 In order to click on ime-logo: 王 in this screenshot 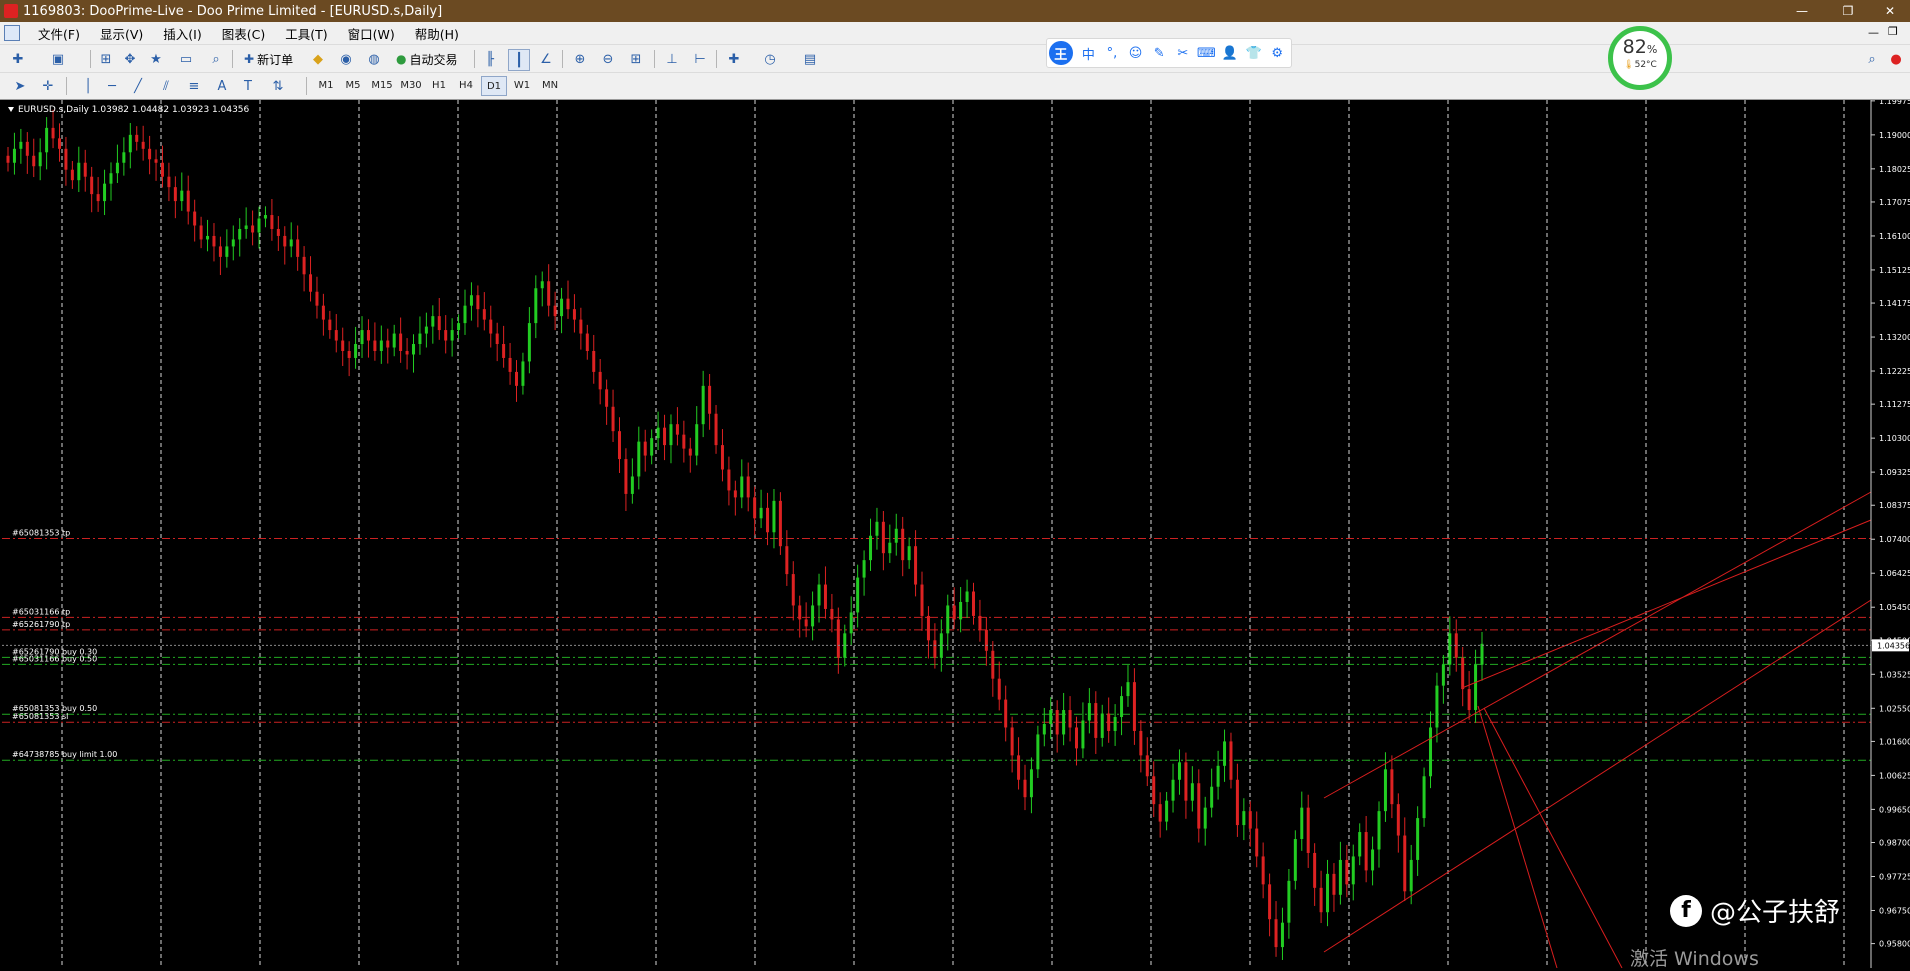, I will do `click(1061, 53)`.